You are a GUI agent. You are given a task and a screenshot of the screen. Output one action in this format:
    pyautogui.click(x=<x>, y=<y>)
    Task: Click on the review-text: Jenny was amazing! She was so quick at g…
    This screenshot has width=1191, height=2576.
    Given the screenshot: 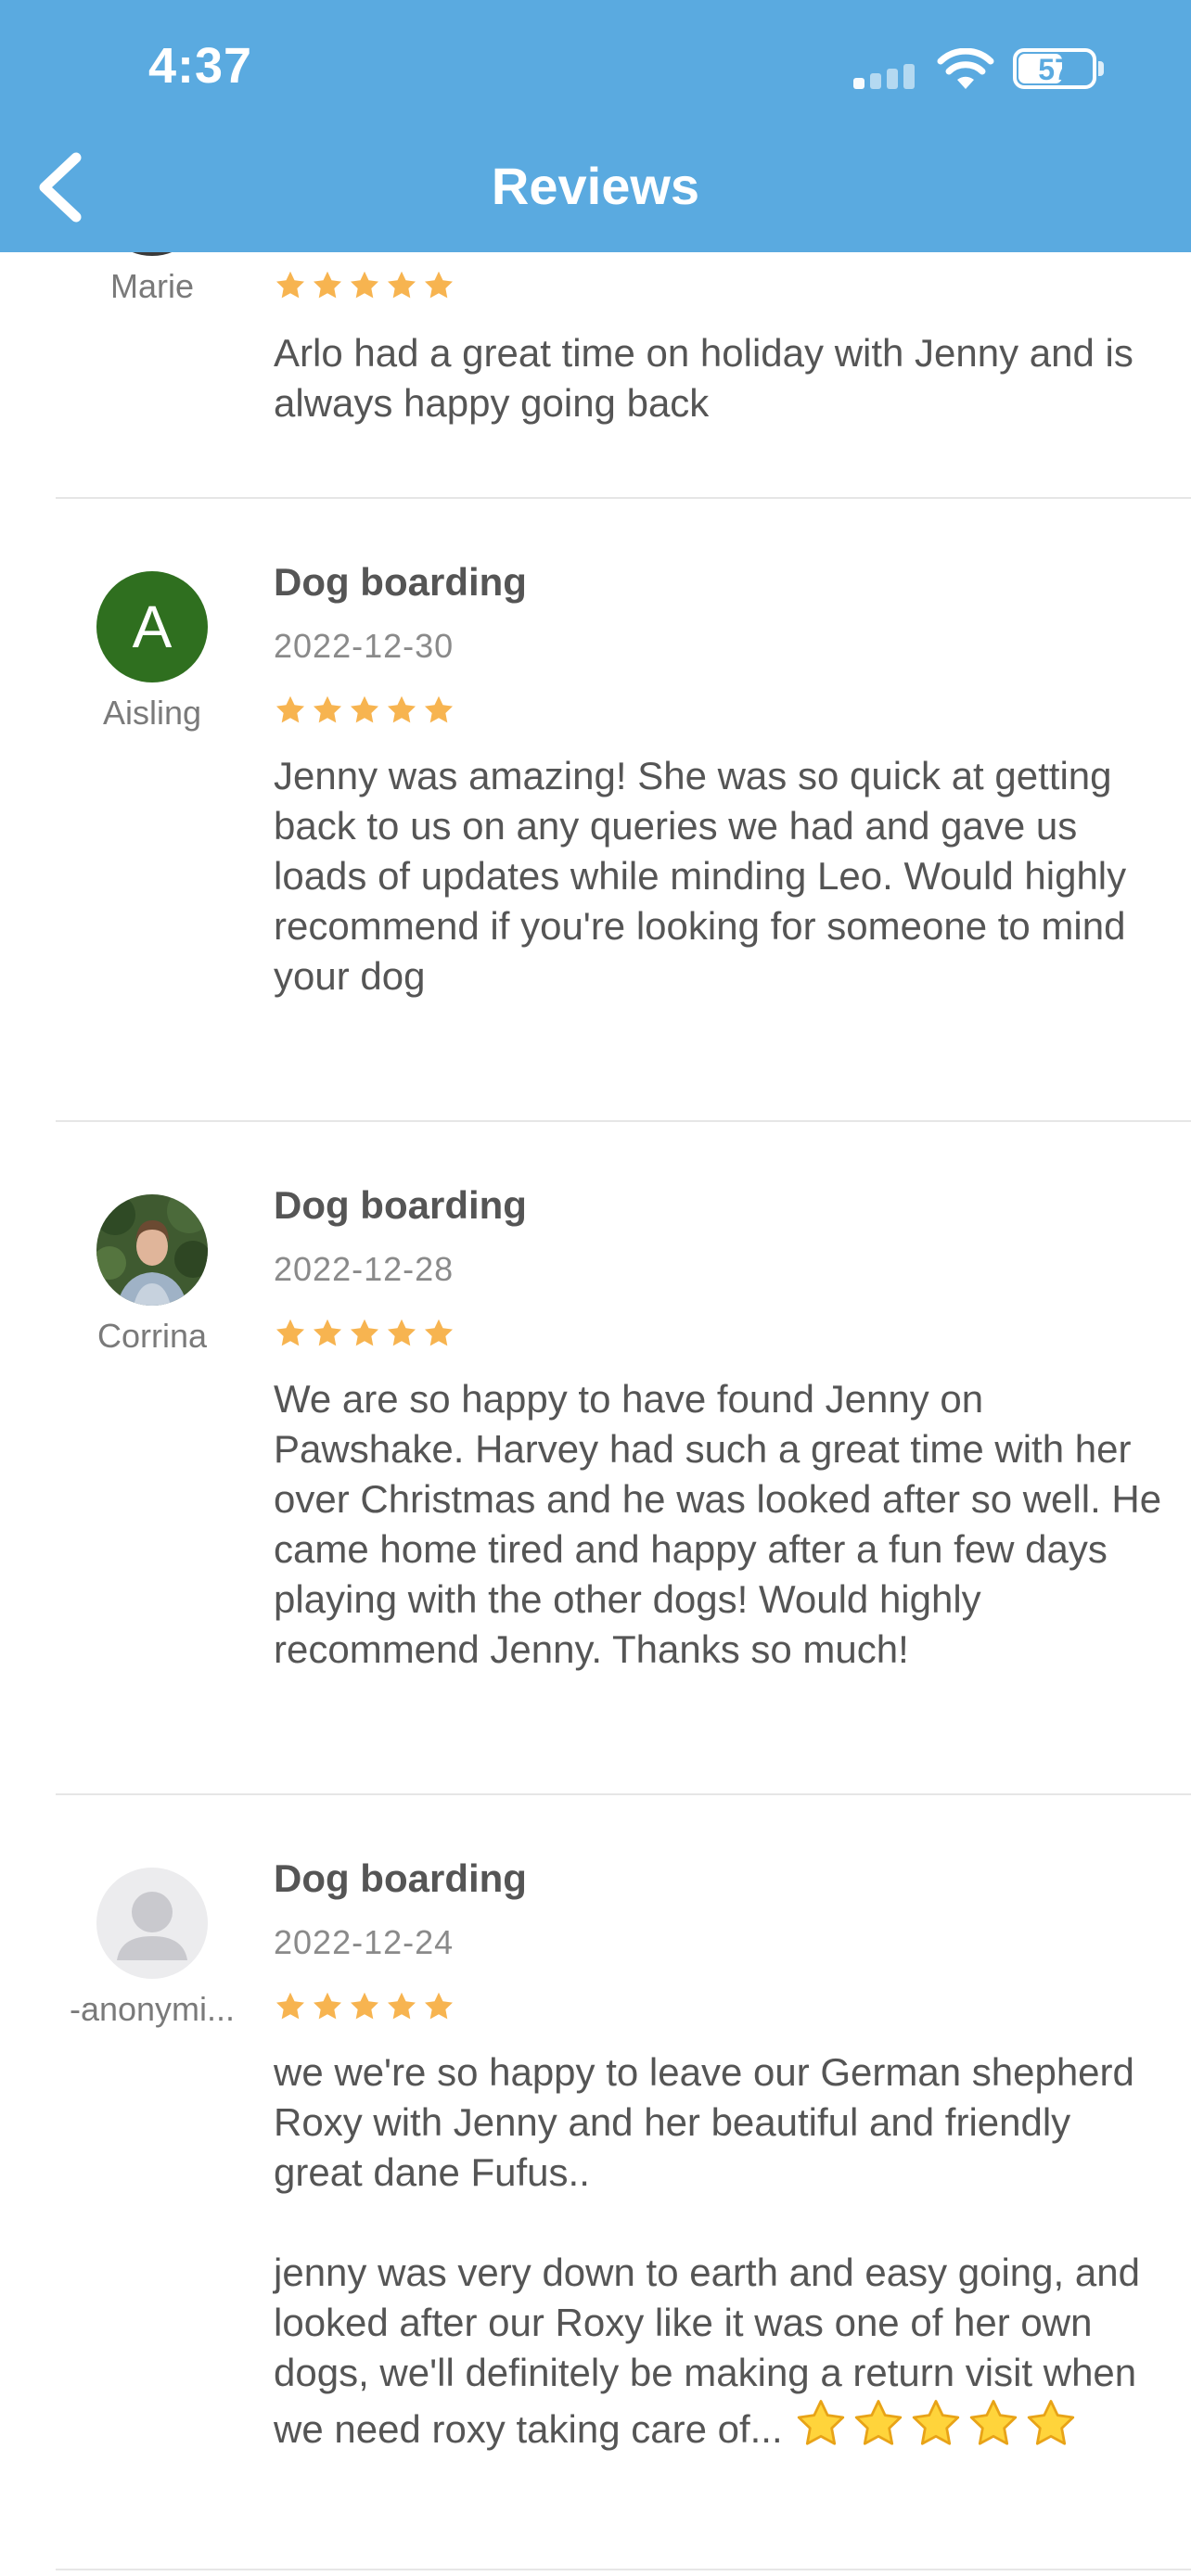 What is the action you would take?
    pyautogui.click(x=719, y=876)
    